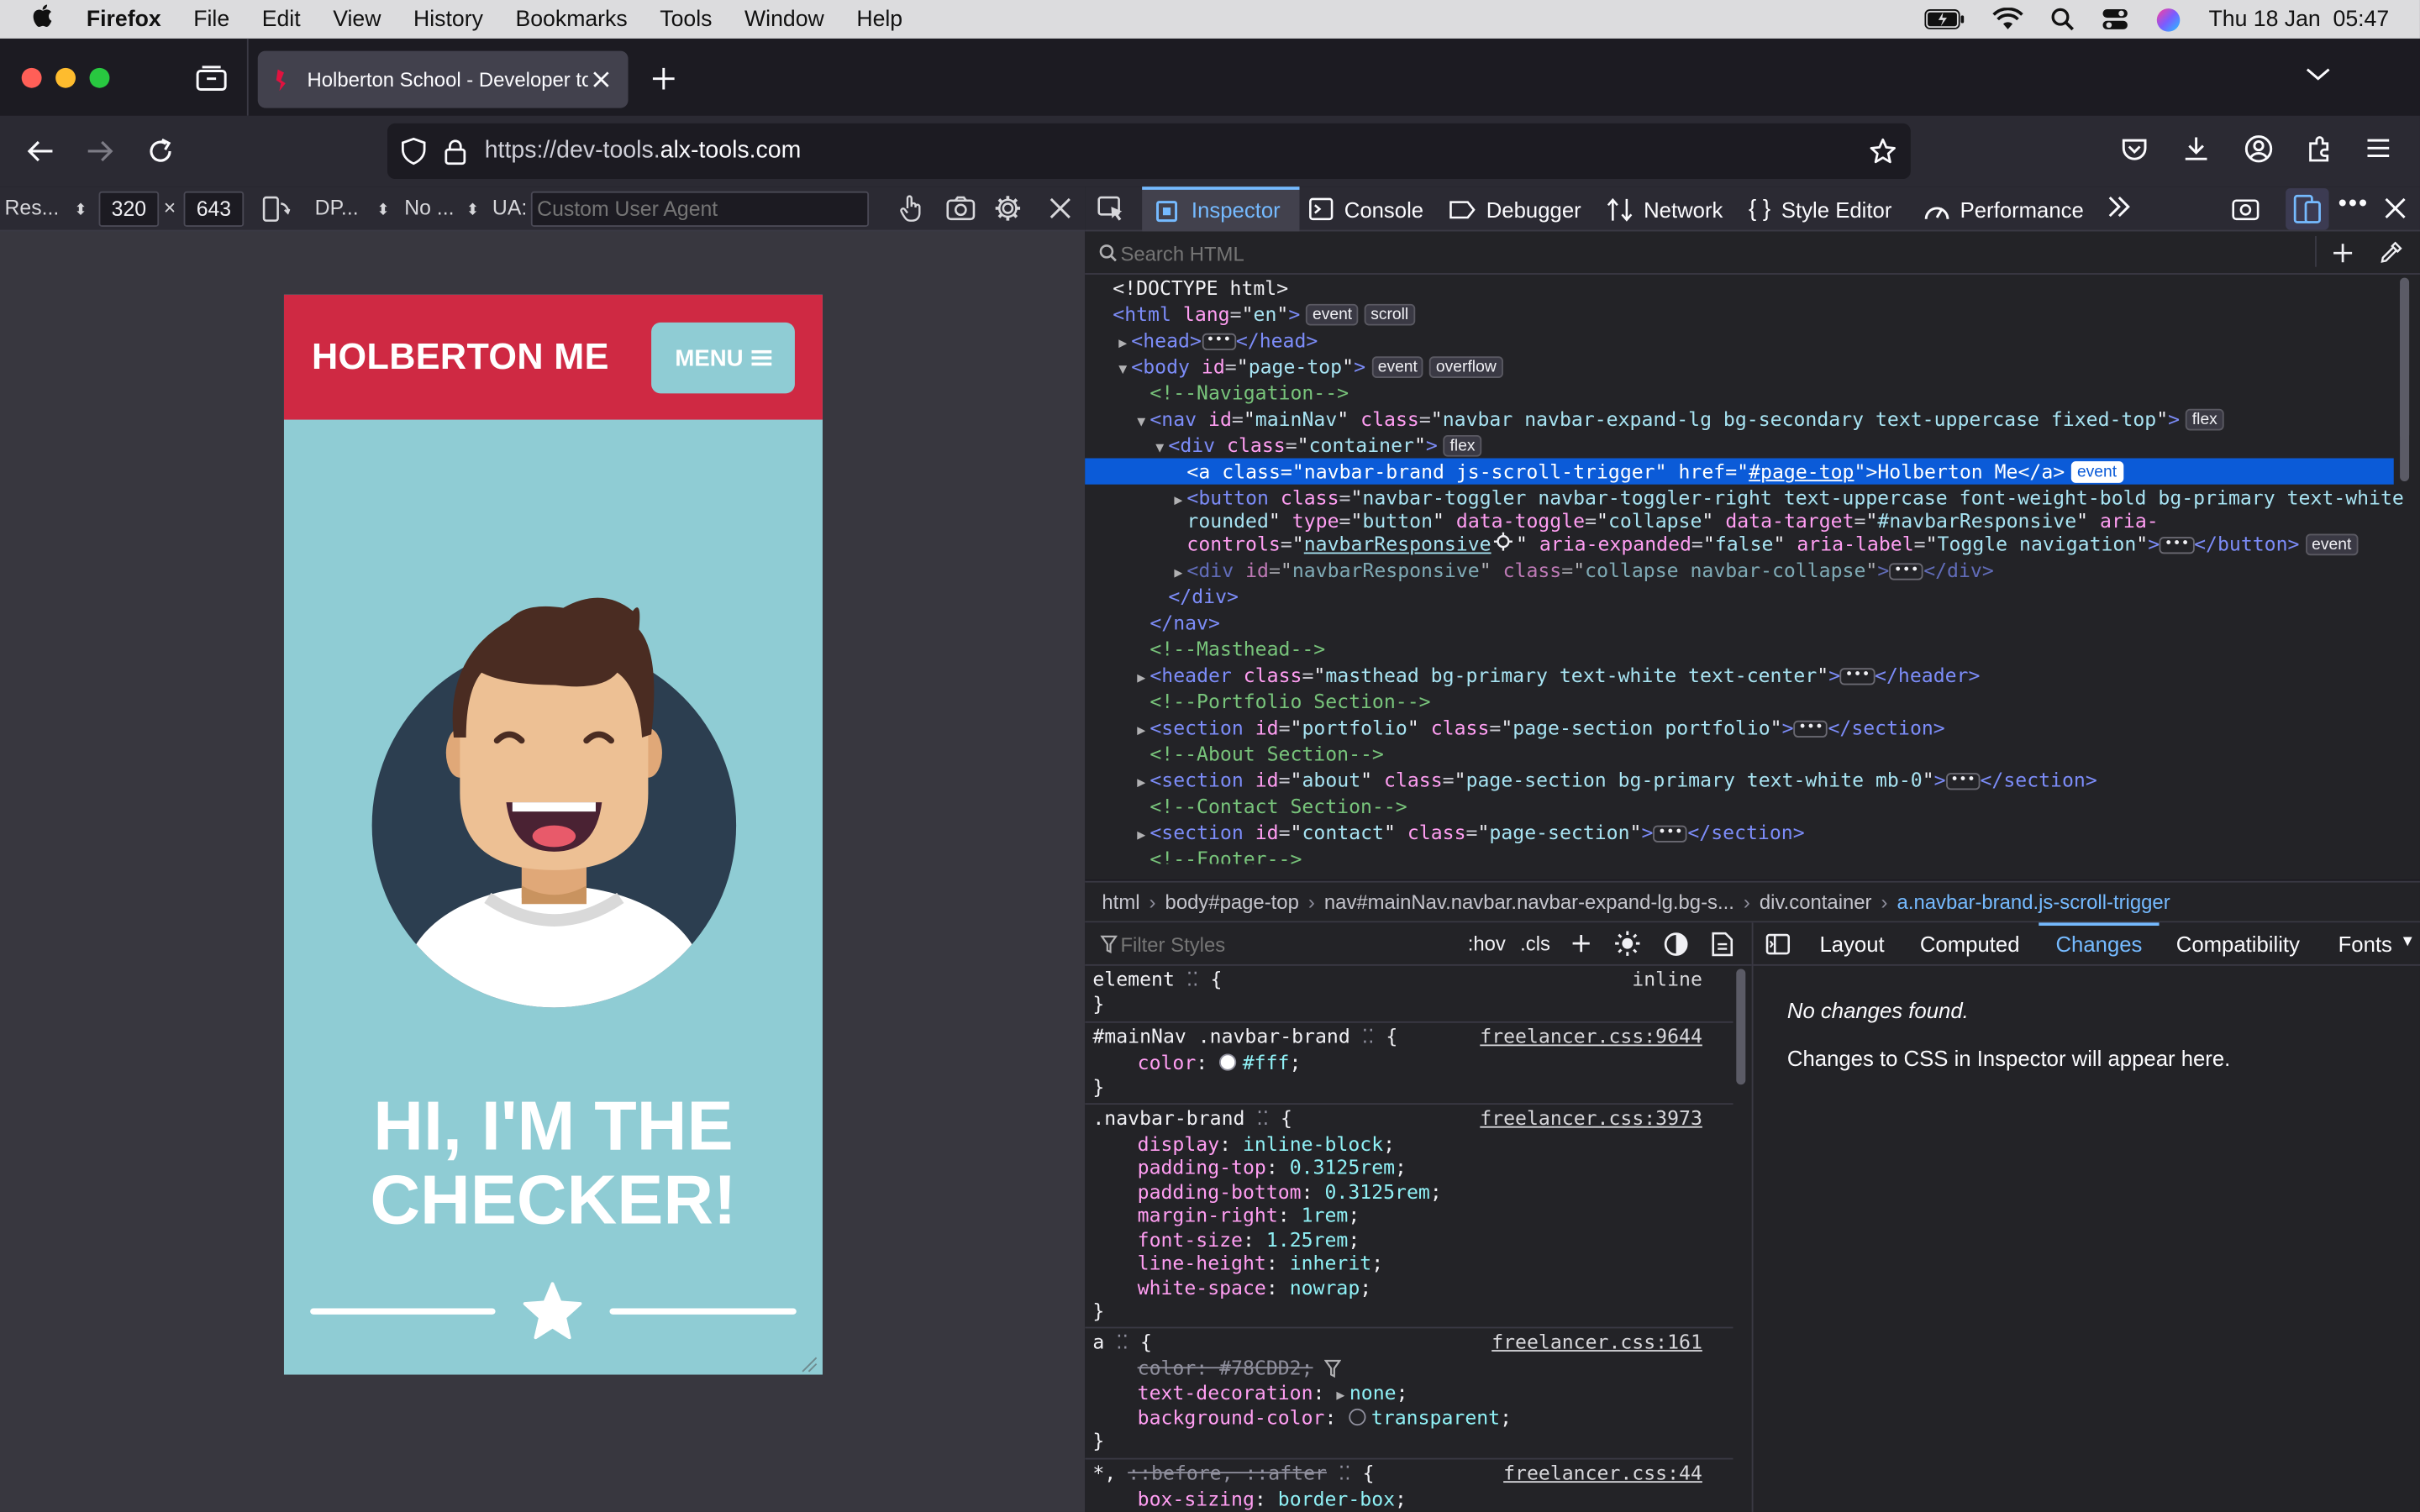 Image resolution: width=2420 pixels, height=1512 pixels. I want to click on declaration: line-height: inherit;, so click(1260, 1264).